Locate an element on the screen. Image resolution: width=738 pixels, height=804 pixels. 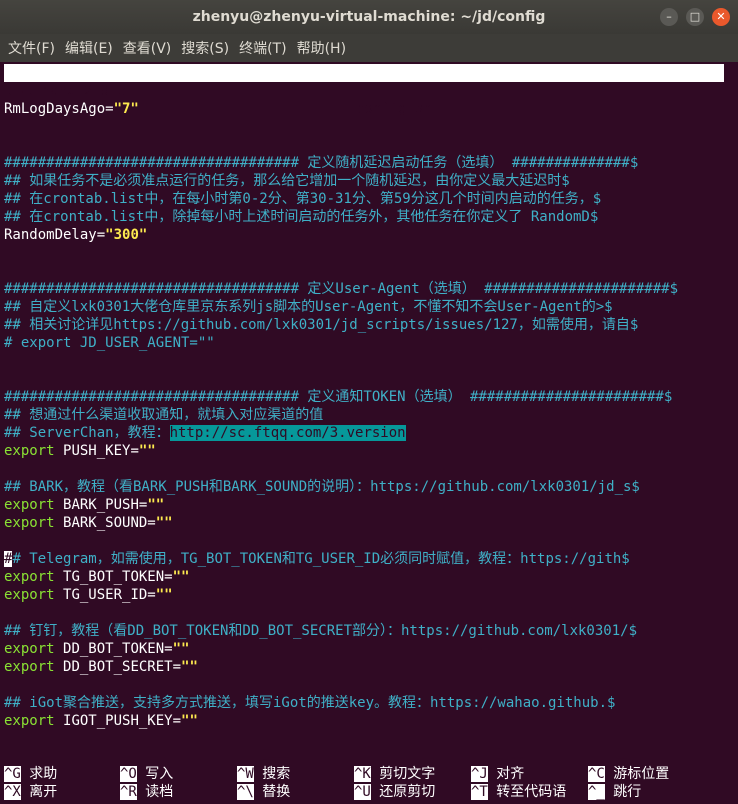
close-button: ✕ is located at coordinates (721, 17).